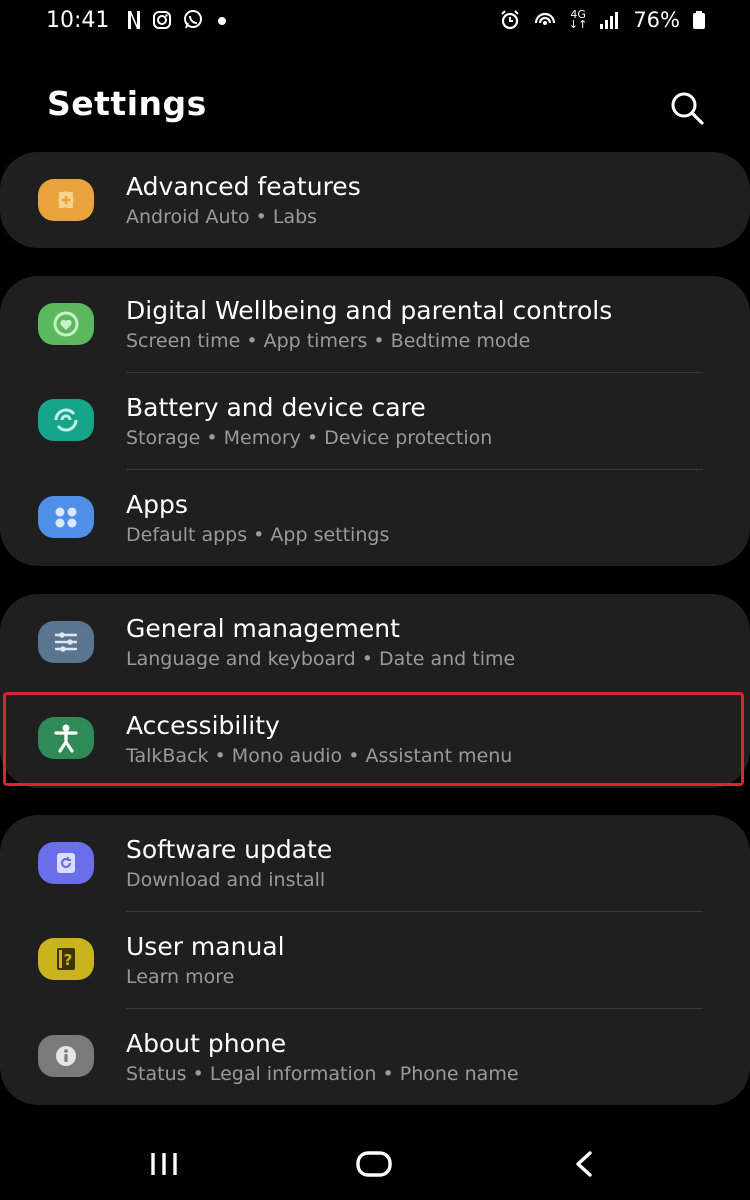 The image size is (750, 1200). I want to click on back-button, so click(584, 1164).